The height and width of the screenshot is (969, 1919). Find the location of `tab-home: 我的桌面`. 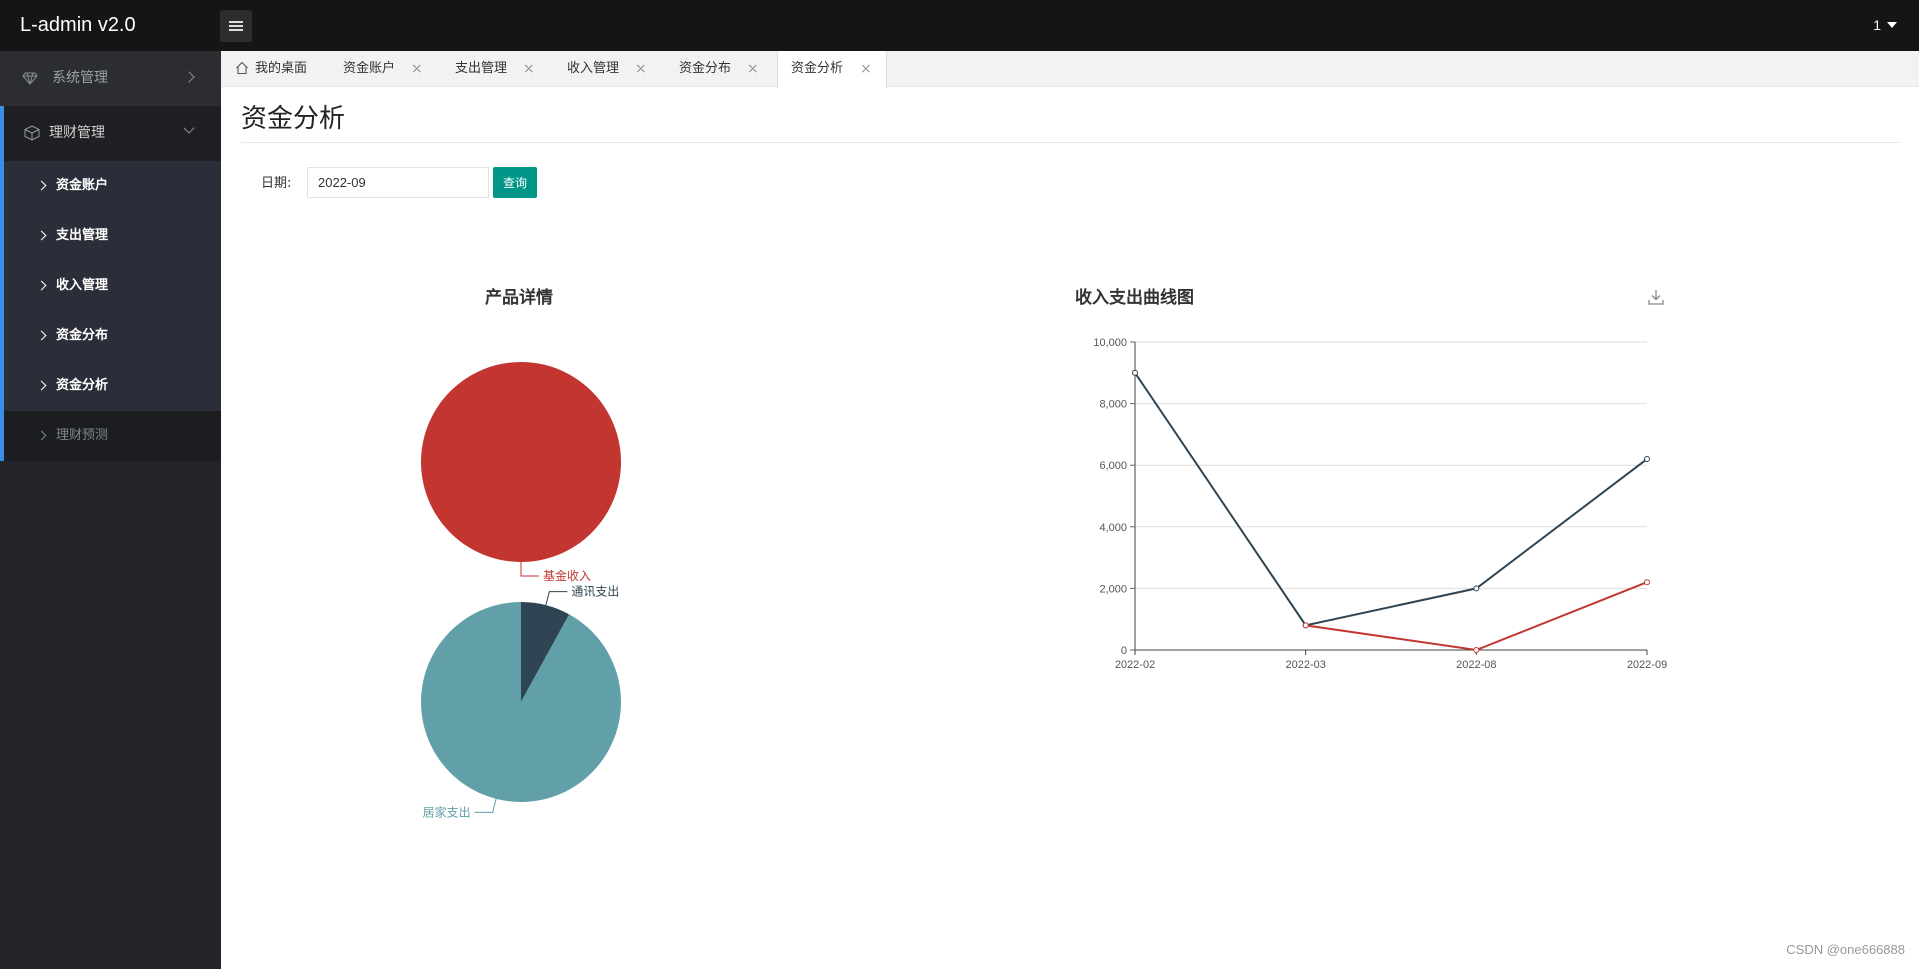

tab-home: 我的桌面 is located at coordinates (276, 69).